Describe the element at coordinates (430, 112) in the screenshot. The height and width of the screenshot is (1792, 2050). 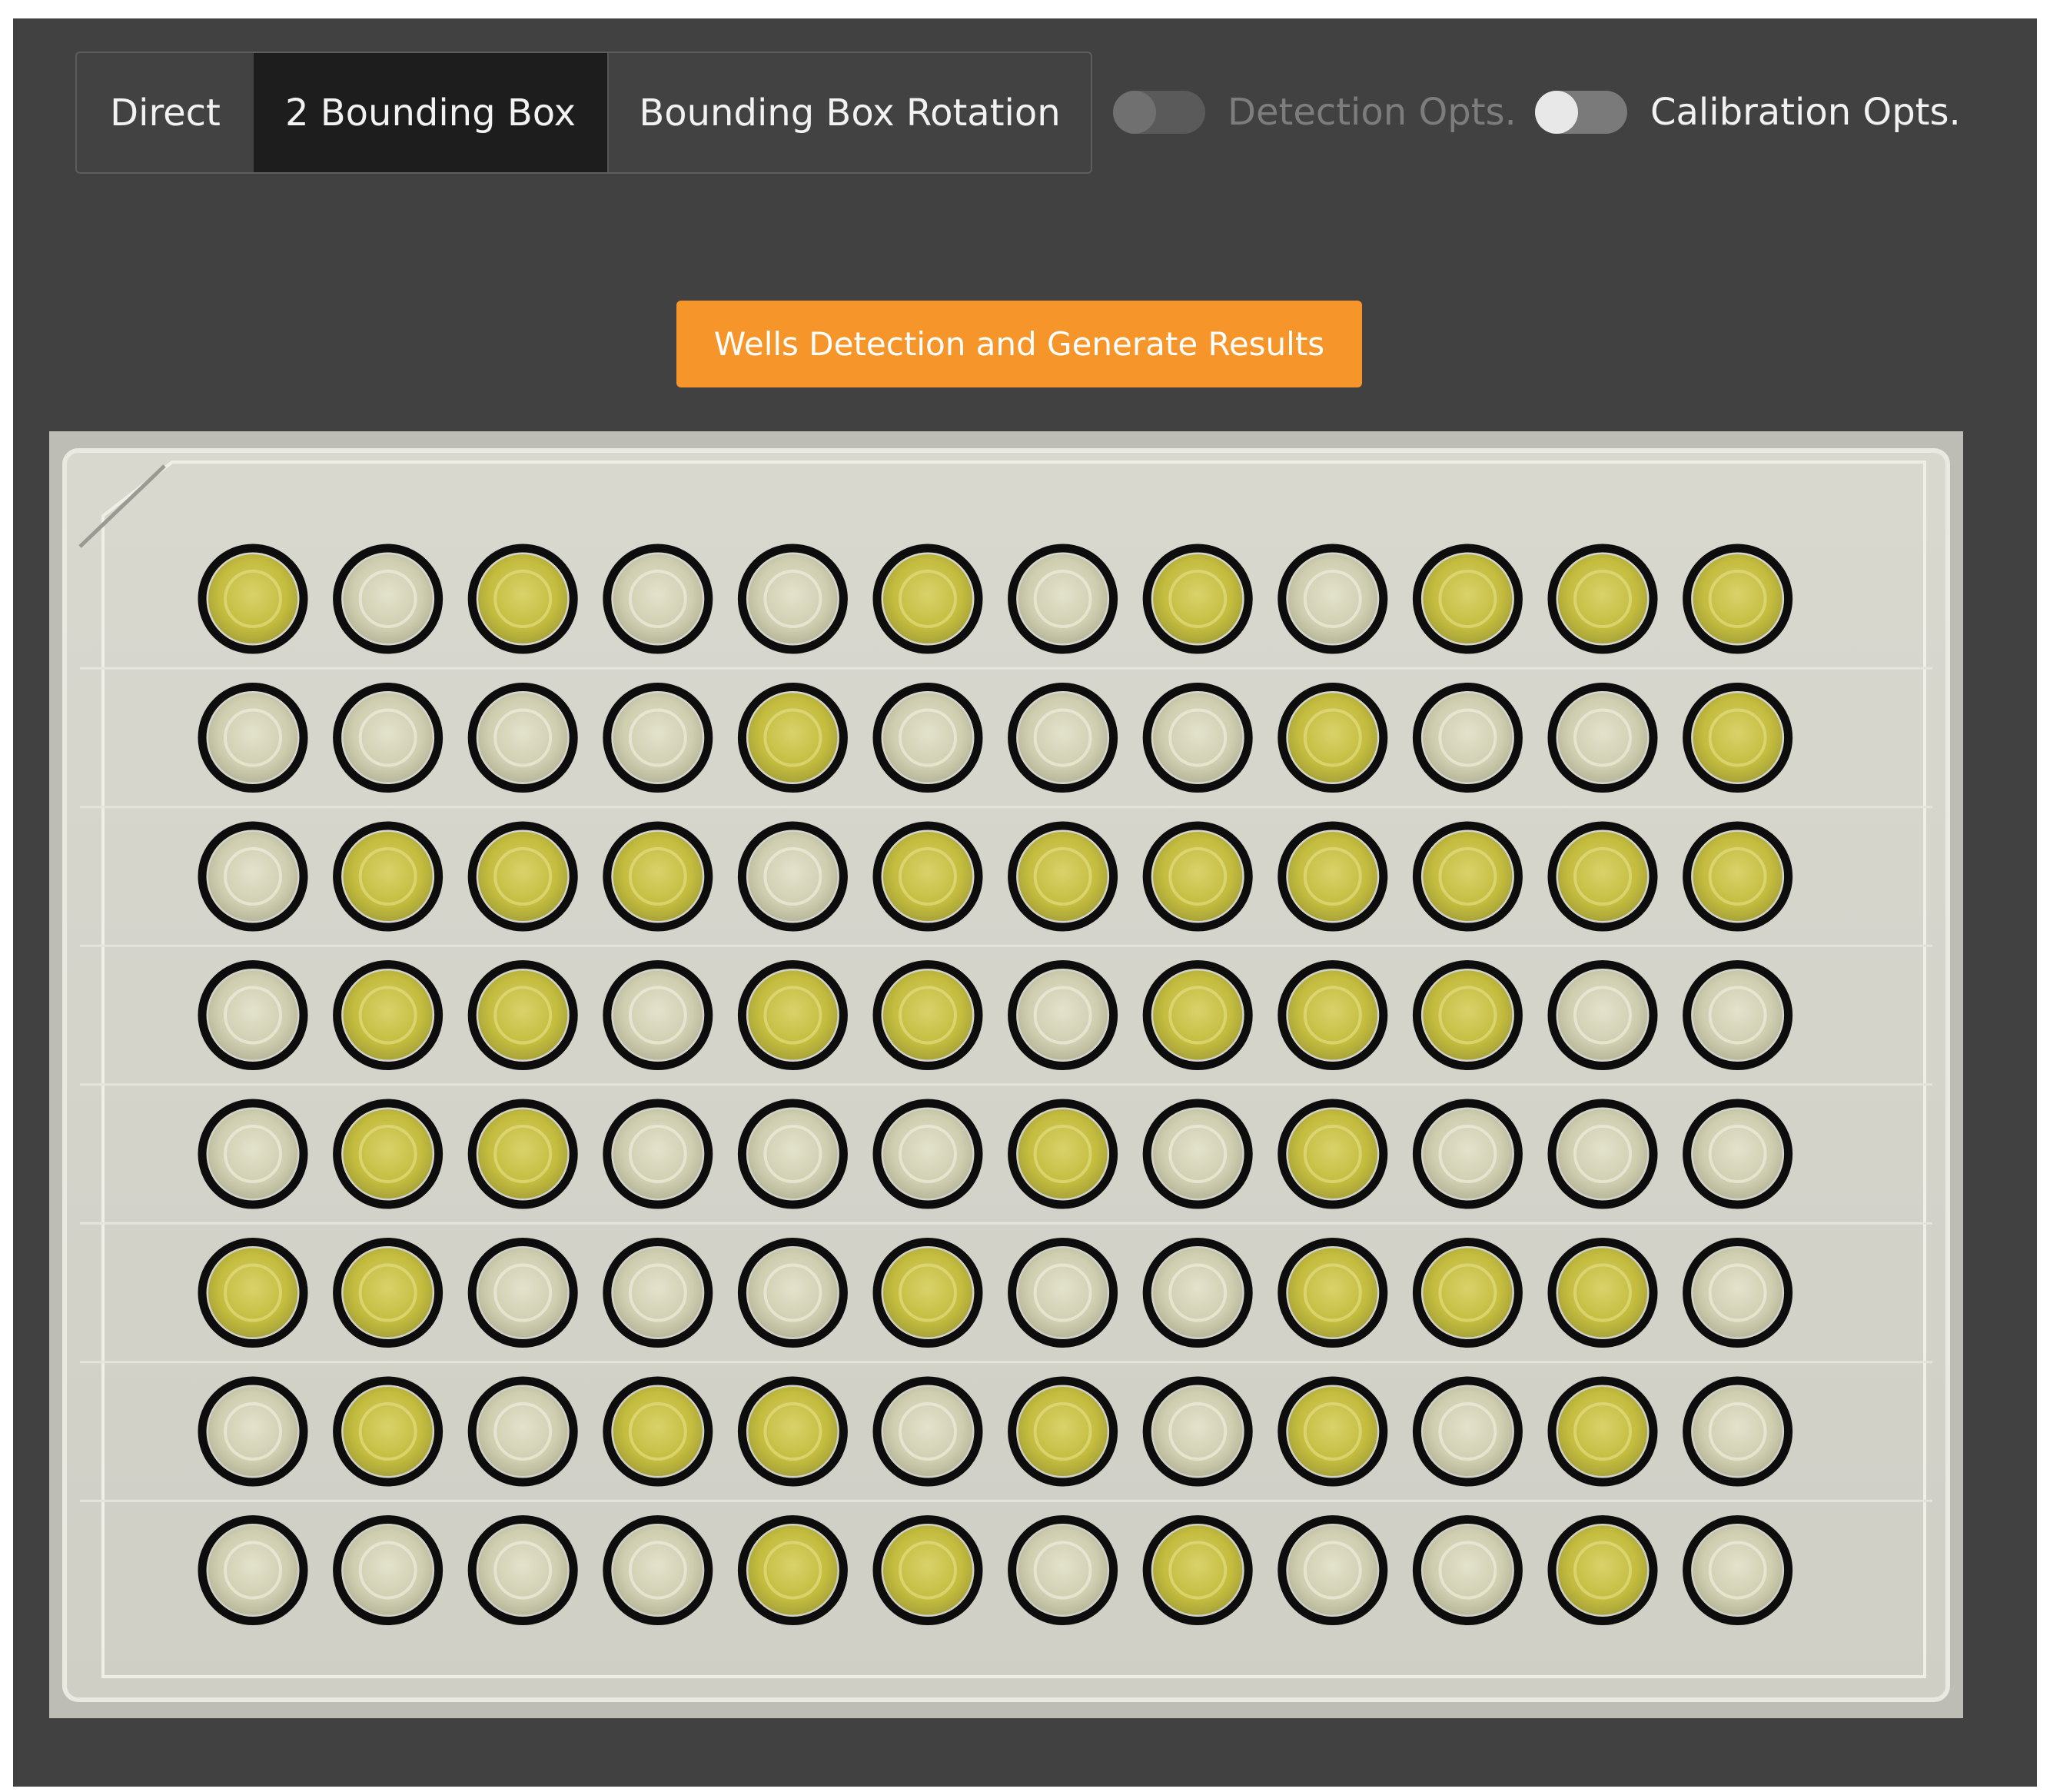
I see `mode-2-bounding-box-button: 2 Bounding Box` at that location.